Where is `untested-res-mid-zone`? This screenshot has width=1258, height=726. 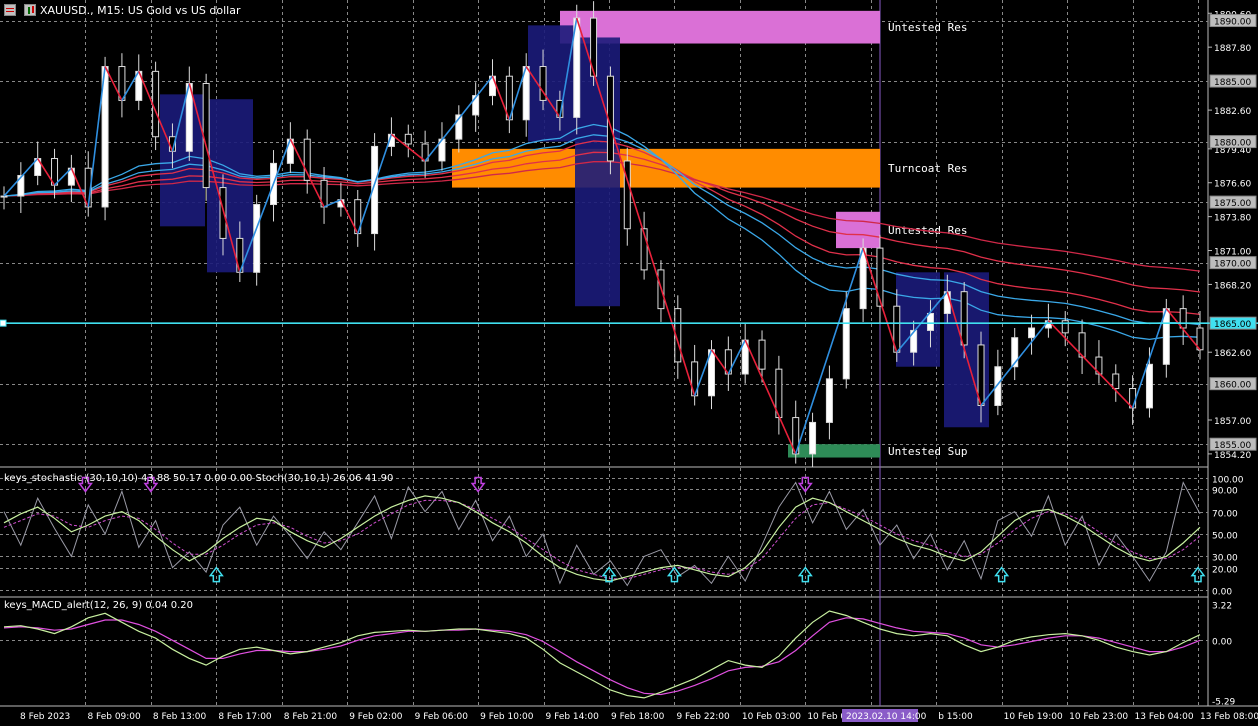 untested-res-mid-zone is located at coordinates (858, 230).